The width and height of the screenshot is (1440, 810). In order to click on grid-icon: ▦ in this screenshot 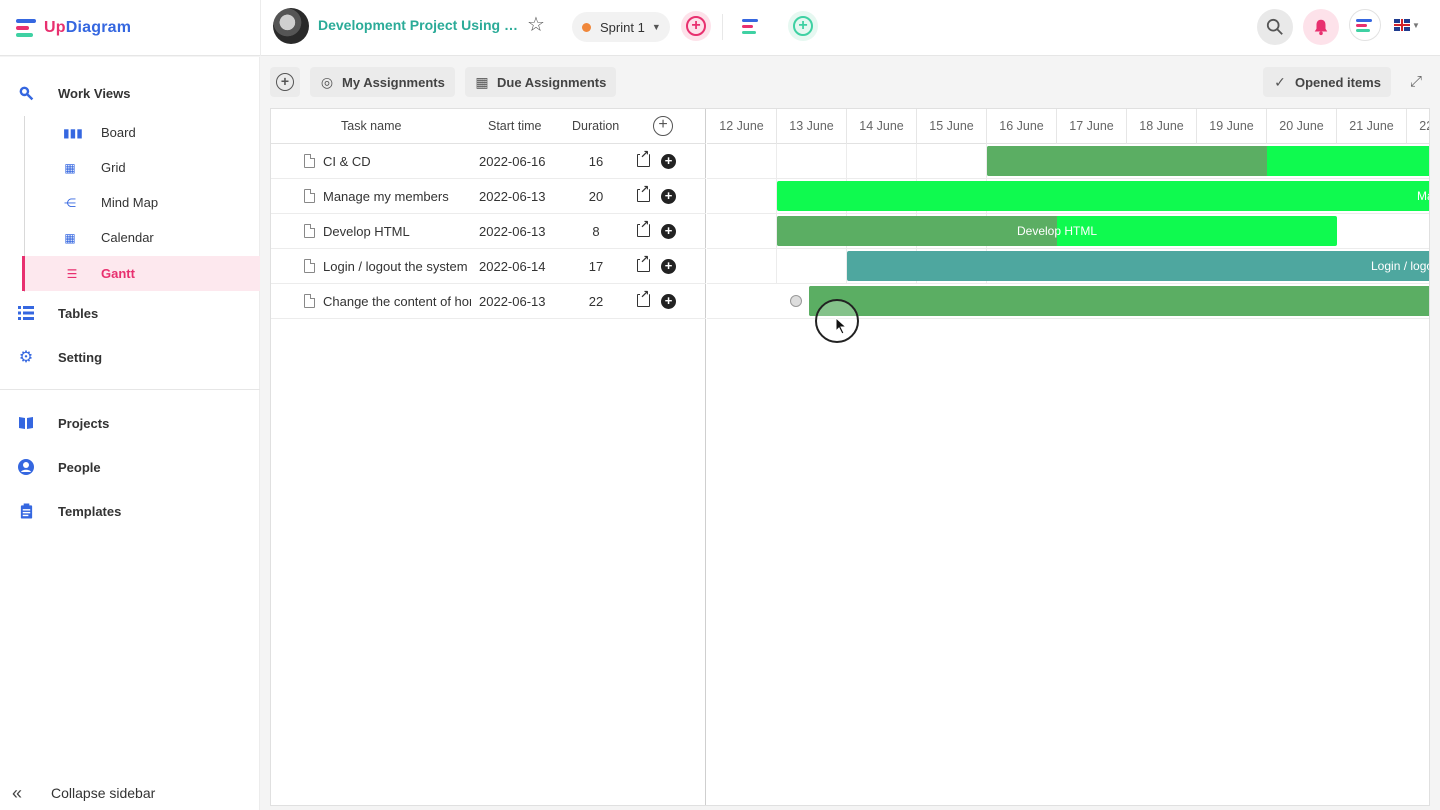, I will do `click(70, 167)`.